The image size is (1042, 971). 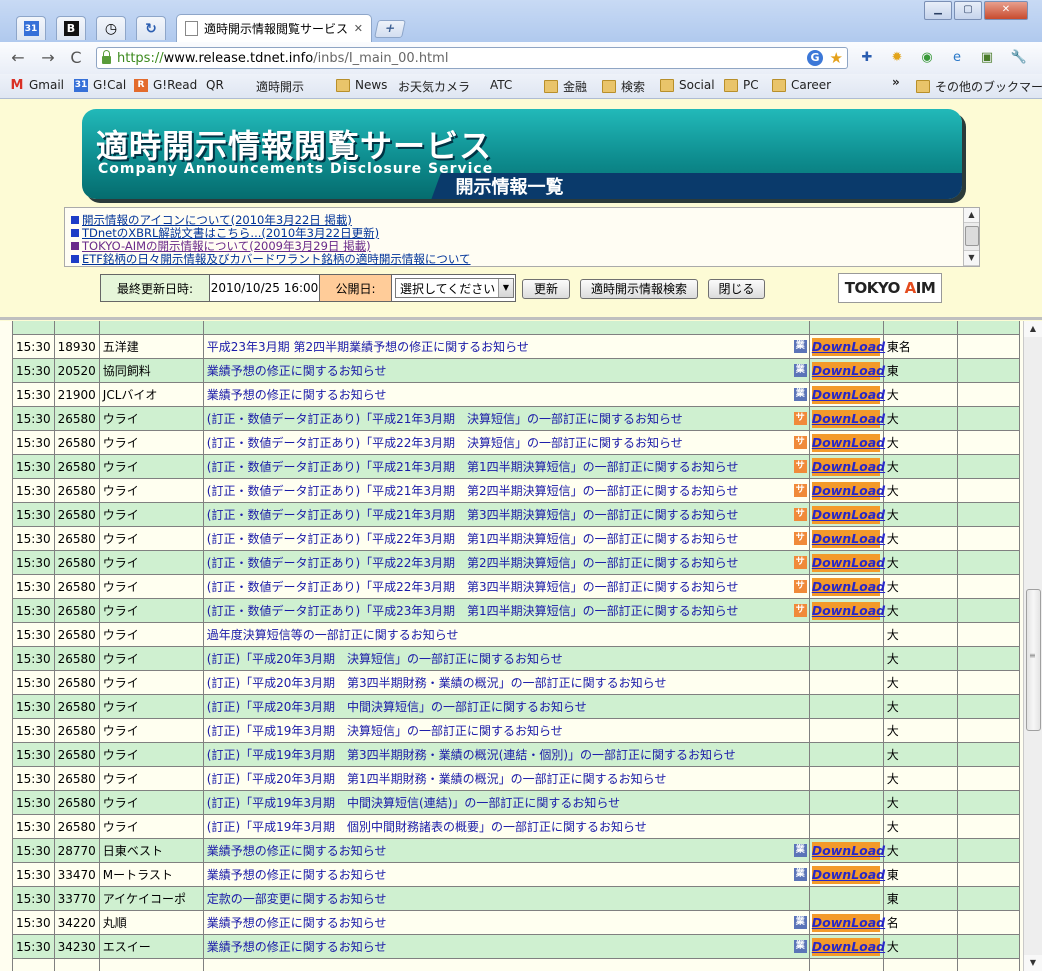 I want to click on maximize-button: ▢, so click(x=968, y=10).